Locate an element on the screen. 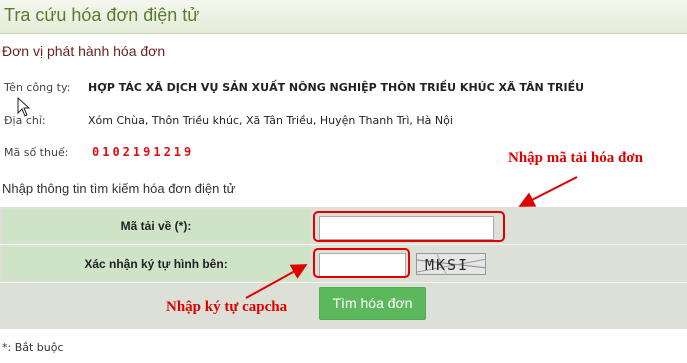 The height and width of the screenshot is (363, 687). code-arrow-icon is located at coordinates (548, 191).